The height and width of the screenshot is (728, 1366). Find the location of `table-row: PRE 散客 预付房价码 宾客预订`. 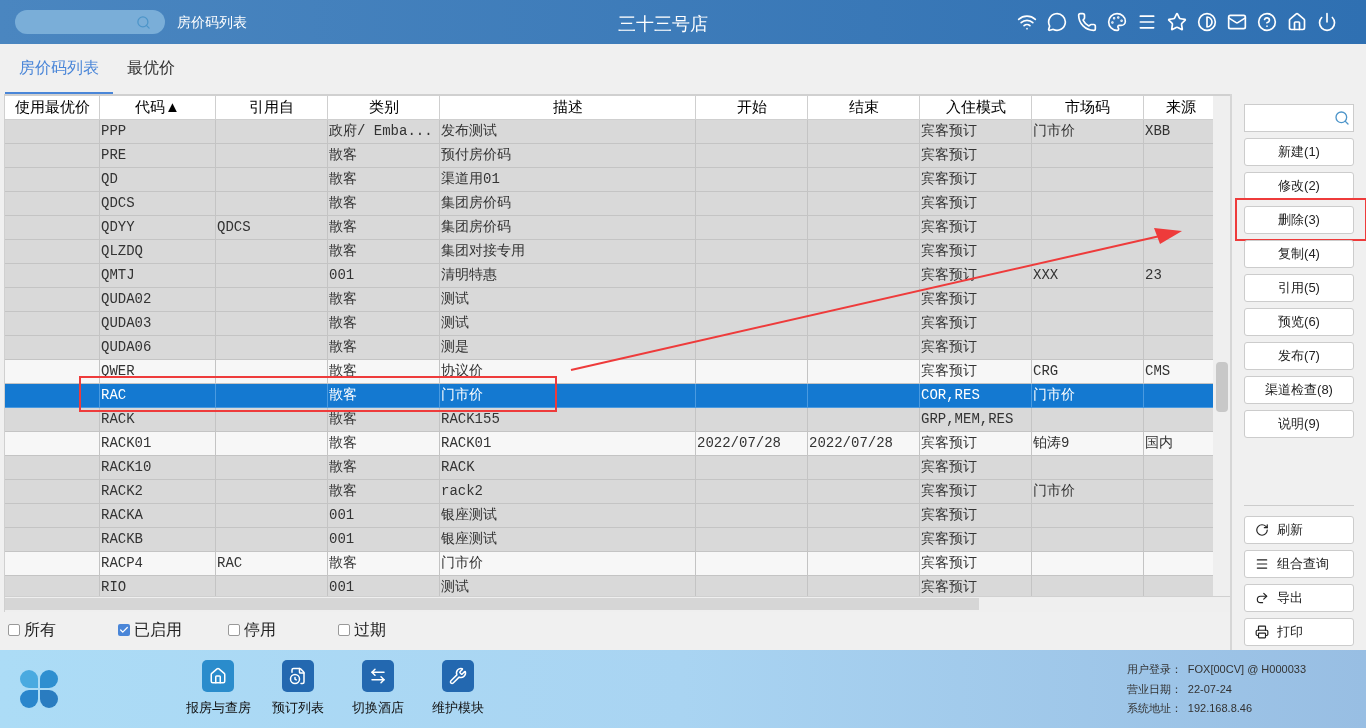

table-row: PRE 散客 预付房价码 宾客预订 is located at coordinates (609, 156).